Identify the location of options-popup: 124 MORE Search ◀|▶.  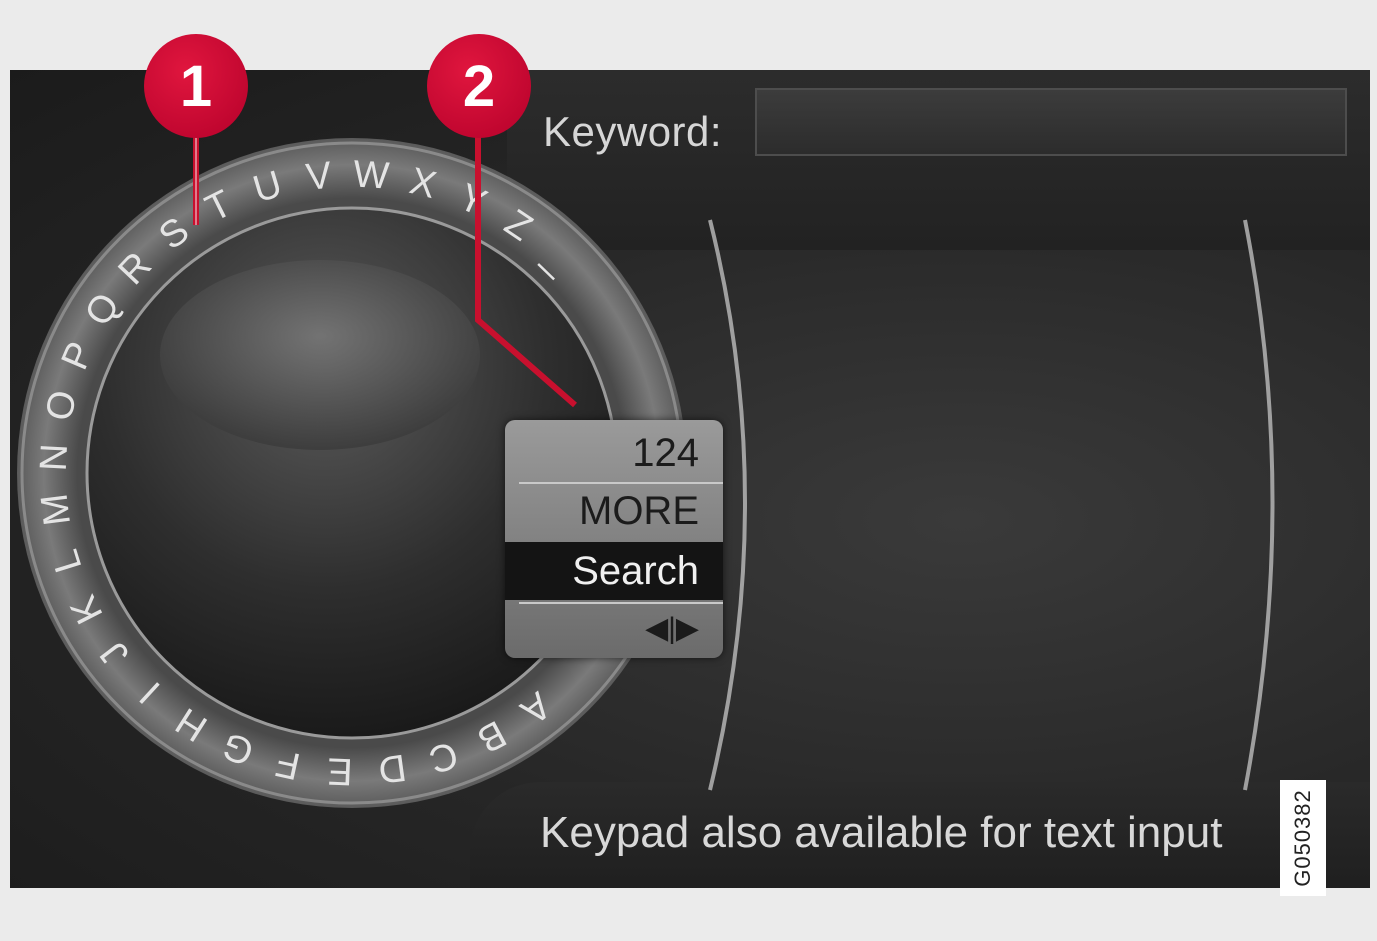
(614, 539).